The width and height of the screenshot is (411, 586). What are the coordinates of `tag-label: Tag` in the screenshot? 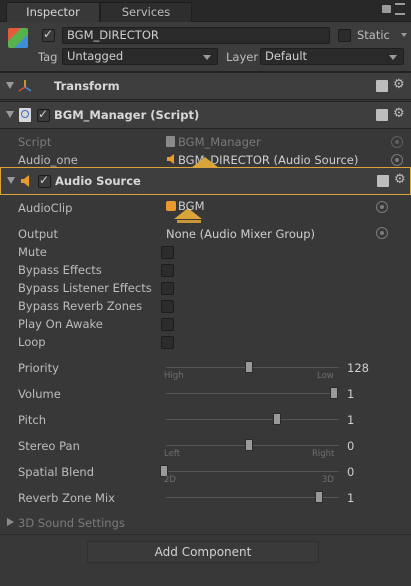 It's located at (48, 57).